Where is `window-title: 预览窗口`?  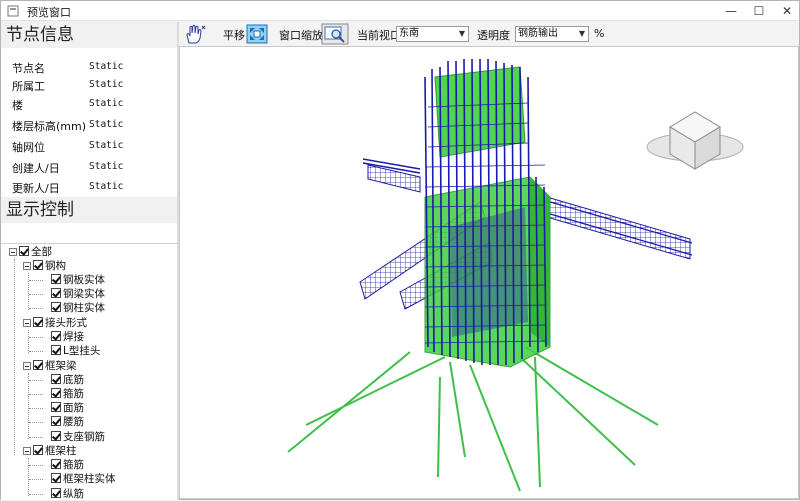
window-title: 预览窗口 is located at coordinates (49, 12).